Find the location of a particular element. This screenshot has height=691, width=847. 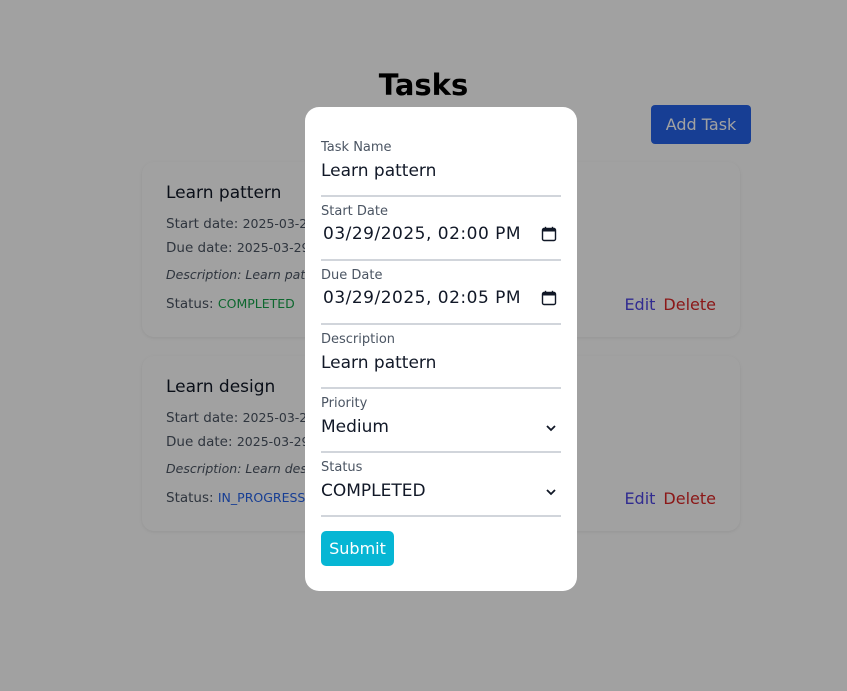

due-date-input: 03/29/2025, 02:05 PM is located at coordinates (422, 298).